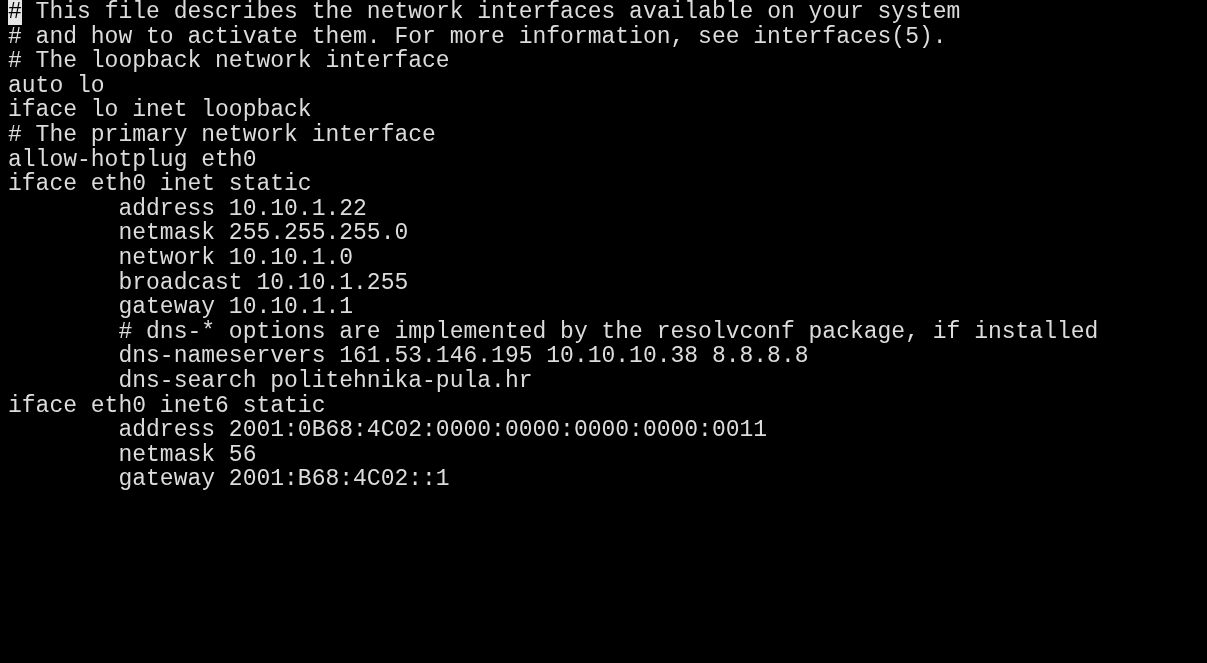 Image resolution: width=1207 pixels, height=663 pixels. What do you see at coordinates (160, 184) in the screenshot?
I see `terminal-line: iface eth0 inet static` at bounding box center [160, 184].